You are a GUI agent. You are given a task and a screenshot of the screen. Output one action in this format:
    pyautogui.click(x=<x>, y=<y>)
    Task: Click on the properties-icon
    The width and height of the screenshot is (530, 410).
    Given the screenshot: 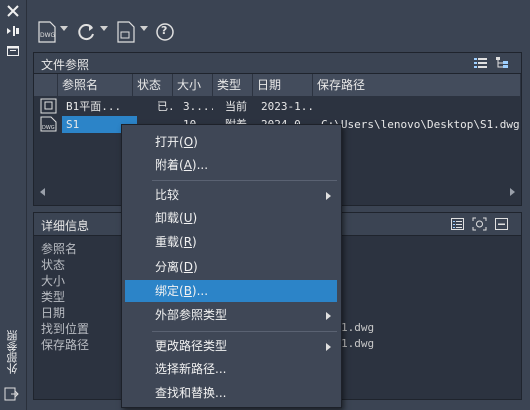 What is the action you would take?
    pyautogui.click(x=13, y=53)
    